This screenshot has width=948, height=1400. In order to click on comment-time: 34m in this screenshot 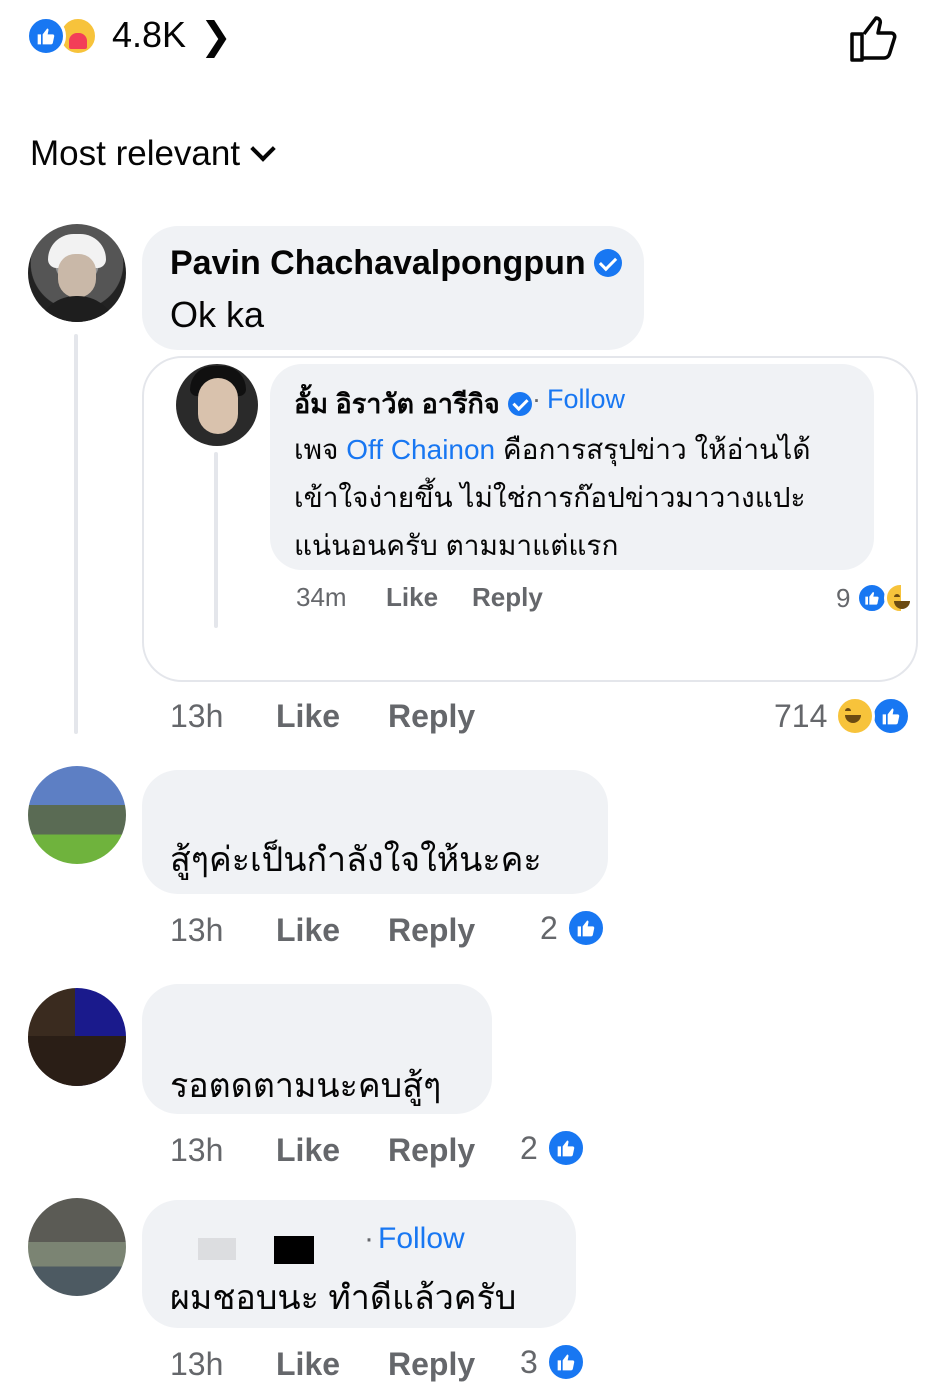, I will do `click(321, 597)`.